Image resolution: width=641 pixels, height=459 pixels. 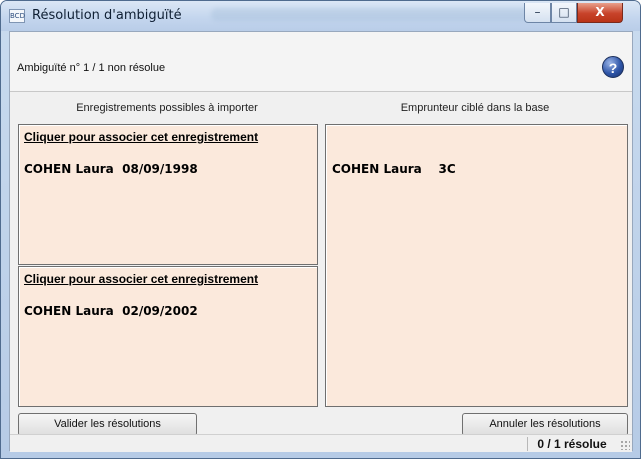 I want to click on status-separator, so click(x=527, y=444).